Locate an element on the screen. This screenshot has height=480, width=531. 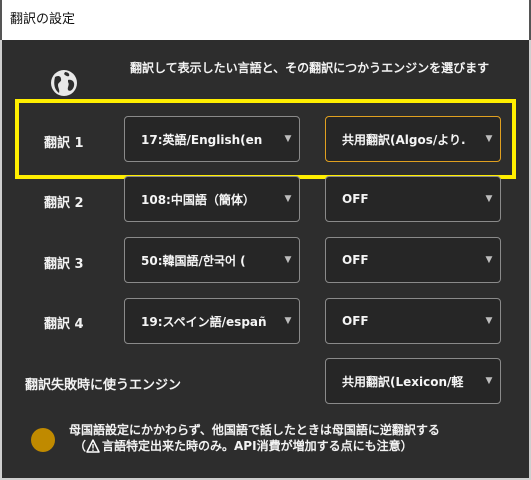
warning-icon is located at coordinates (93, 445).